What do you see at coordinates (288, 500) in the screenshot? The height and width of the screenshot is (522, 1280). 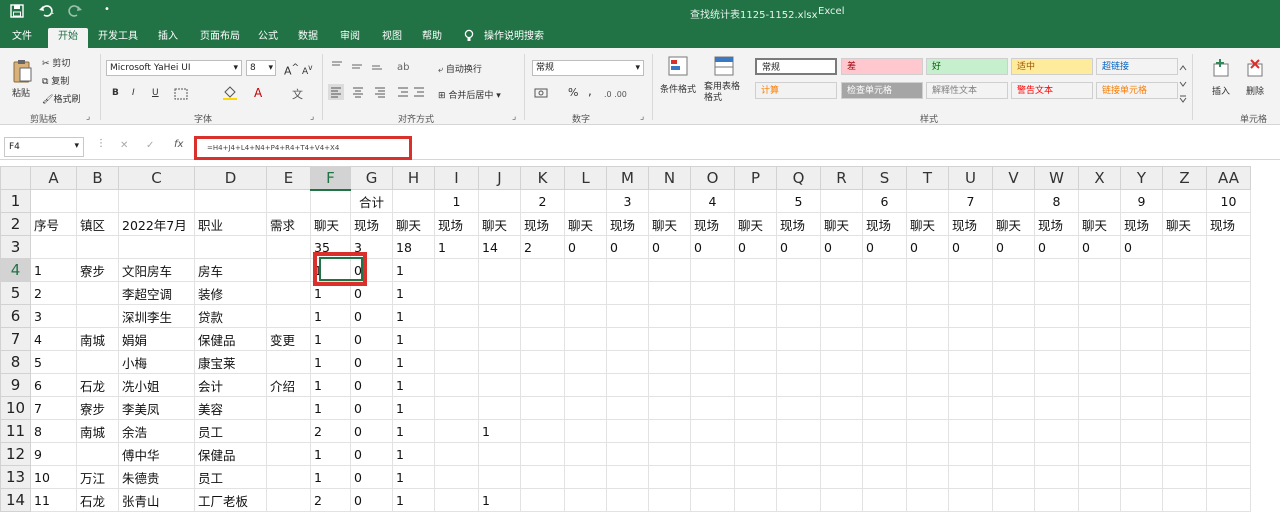 I see `cell-E14` at bounding box center [288, 500].